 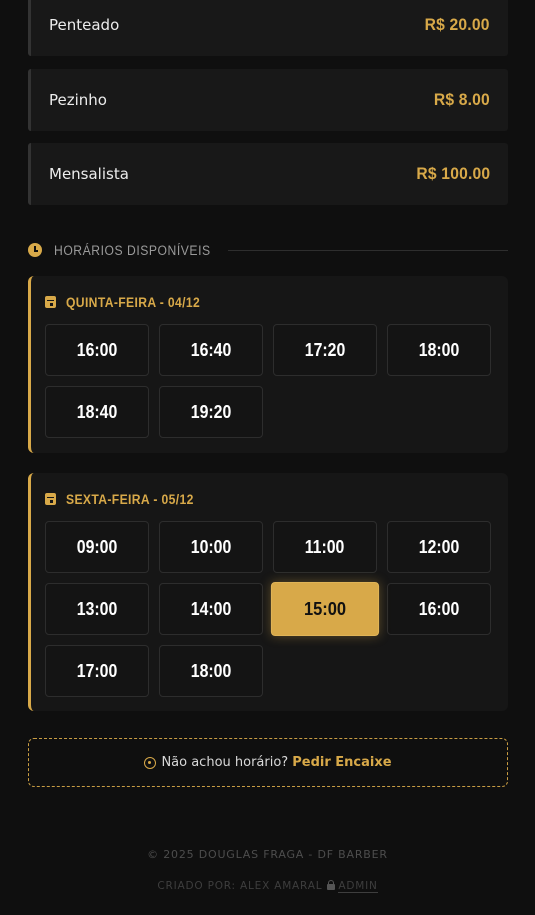 What do you see at coordinates (132, 250) in the screenshot?
I see `schedule-title: HORÁRIOS DISPONÍVEIS` at bounding box center [132, 250].